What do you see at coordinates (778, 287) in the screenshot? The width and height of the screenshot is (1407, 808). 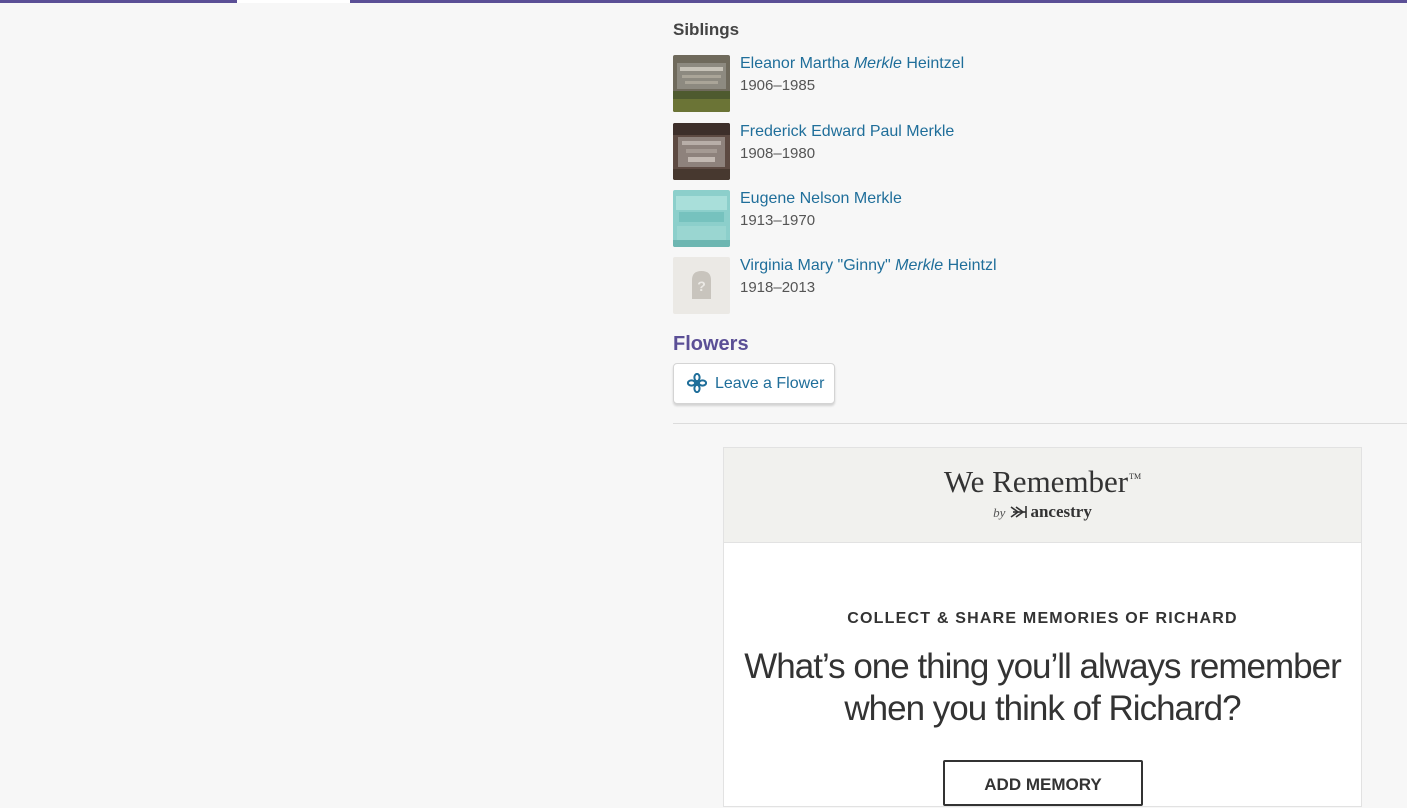 I see `sibling-dates: 1918–2013` at bounding box center [778, 287].